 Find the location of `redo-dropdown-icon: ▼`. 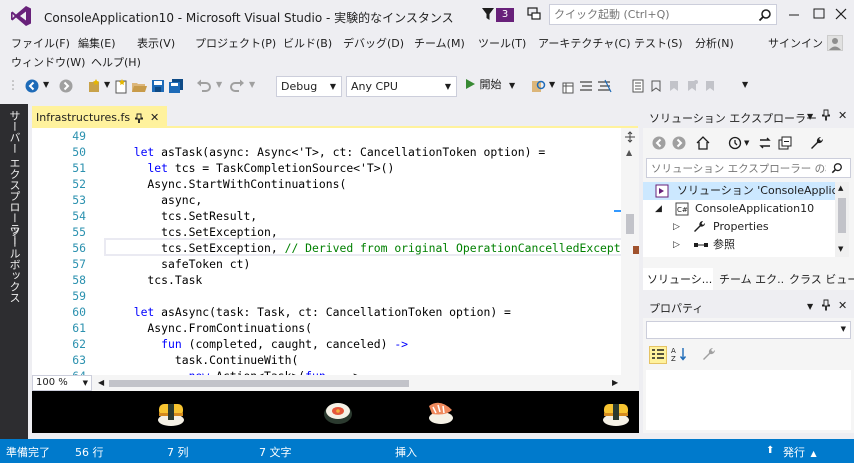

redo-dropdown-icon: ▼ is located at coordinates (252, 84).